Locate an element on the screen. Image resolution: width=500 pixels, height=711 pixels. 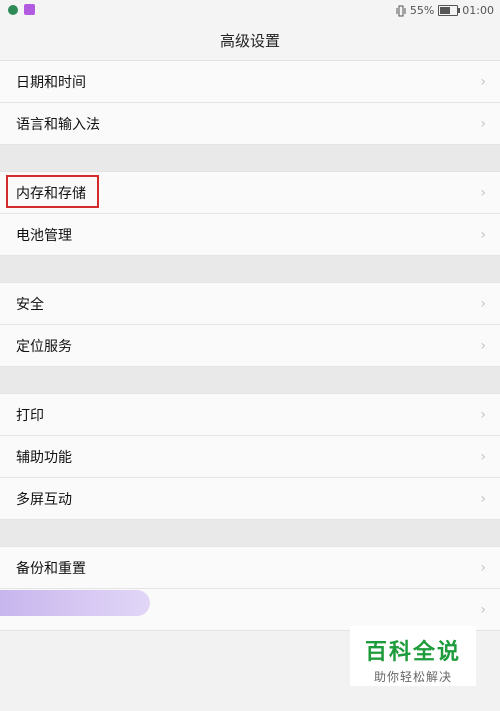
page-title: 高级设置 is located at coordinates (250, 41).